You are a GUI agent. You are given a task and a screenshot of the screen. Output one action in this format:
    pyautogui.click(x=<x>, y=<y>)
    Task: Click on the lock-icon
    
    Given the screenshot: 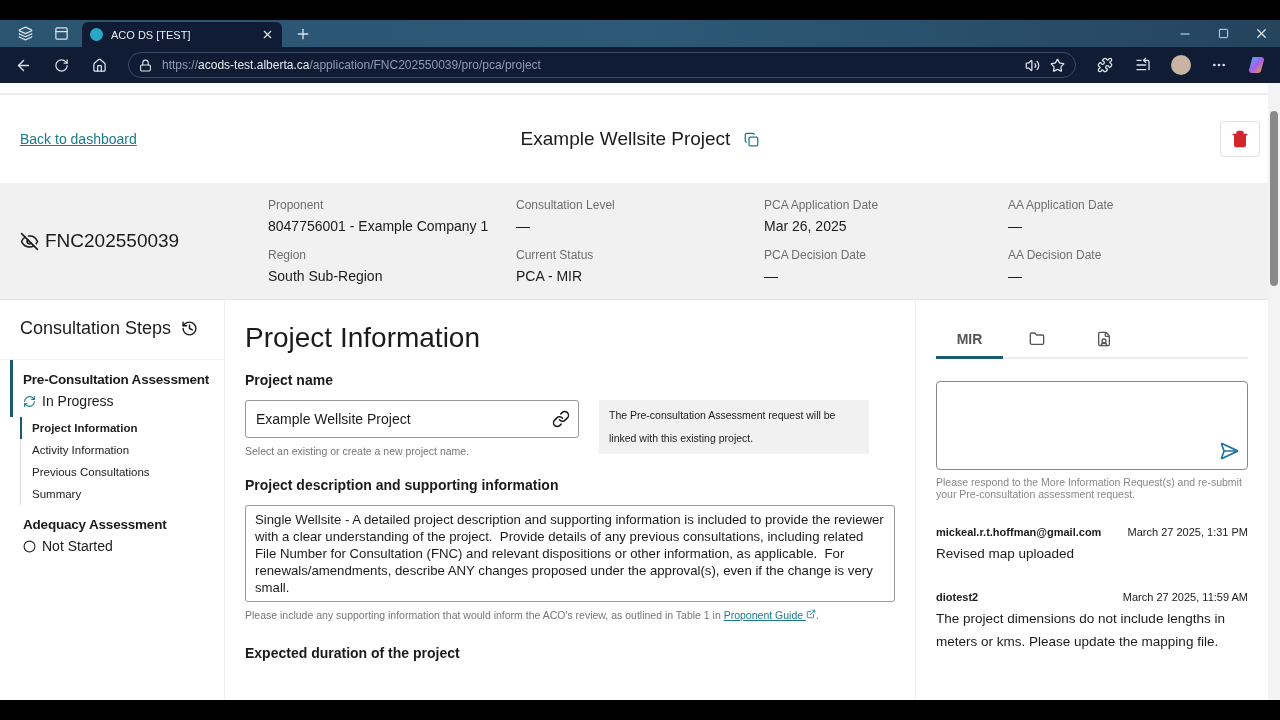 What is the action you would take?
    pyautogui.click(x=145, y=65)
    